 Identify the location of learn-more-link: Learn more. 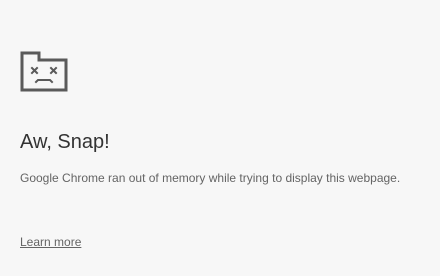
(50, 242).